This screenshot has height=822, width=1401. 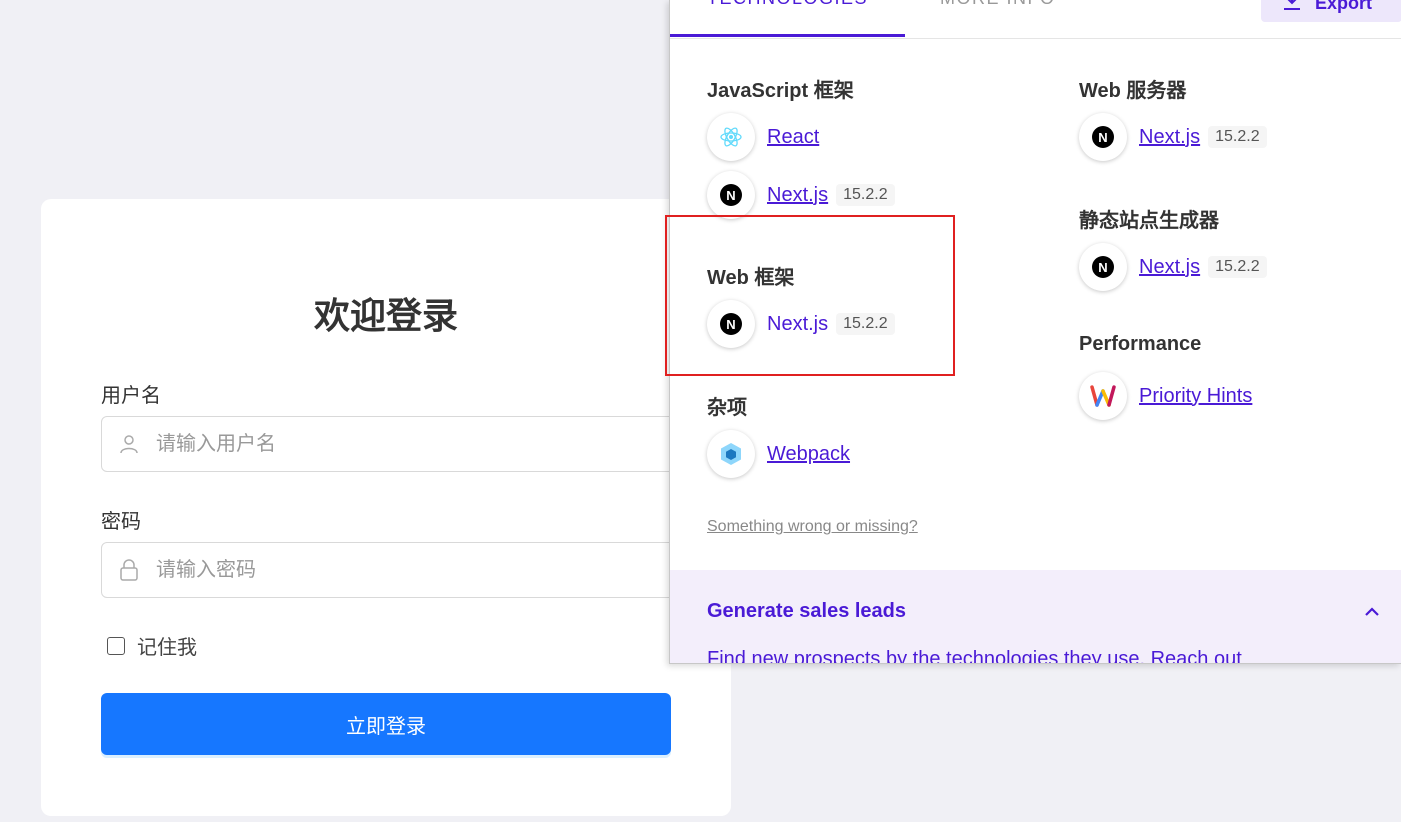 What do you see at coordinates (406, 570) in the screenshot?
I see `password-input` at bounding box center [406, 570].